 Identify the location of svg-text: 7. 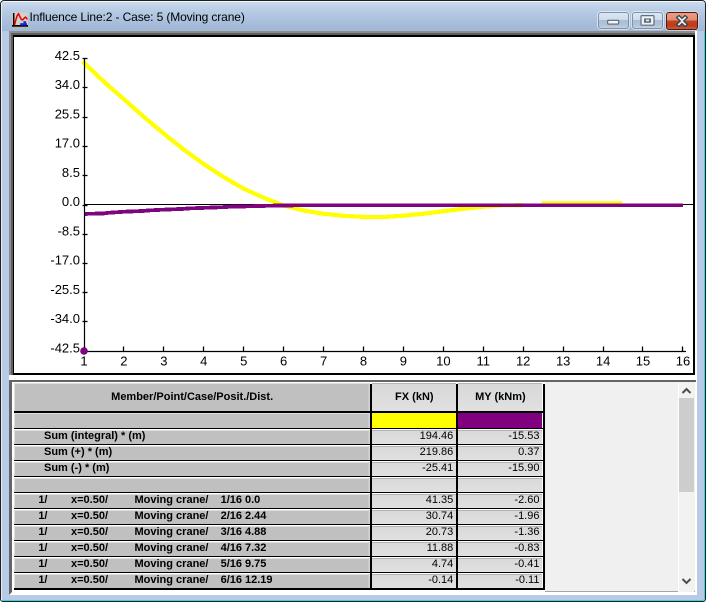
(323, 361).